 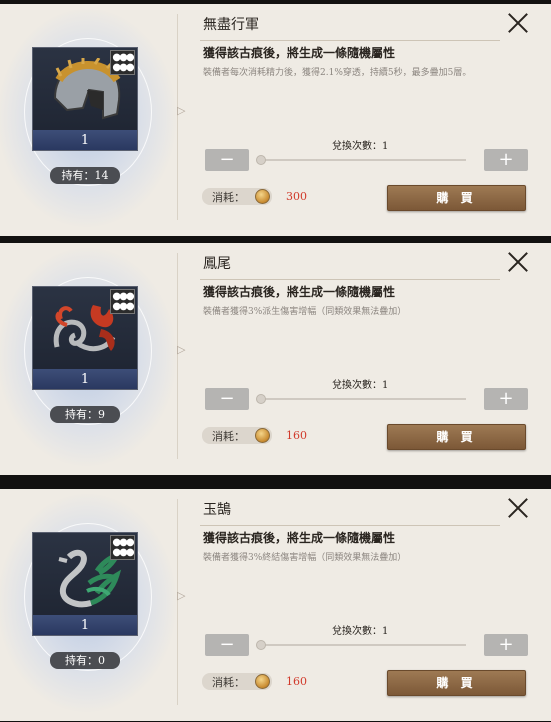 I want to click on item-title: 玉鵠, so click(x=217, y=510).